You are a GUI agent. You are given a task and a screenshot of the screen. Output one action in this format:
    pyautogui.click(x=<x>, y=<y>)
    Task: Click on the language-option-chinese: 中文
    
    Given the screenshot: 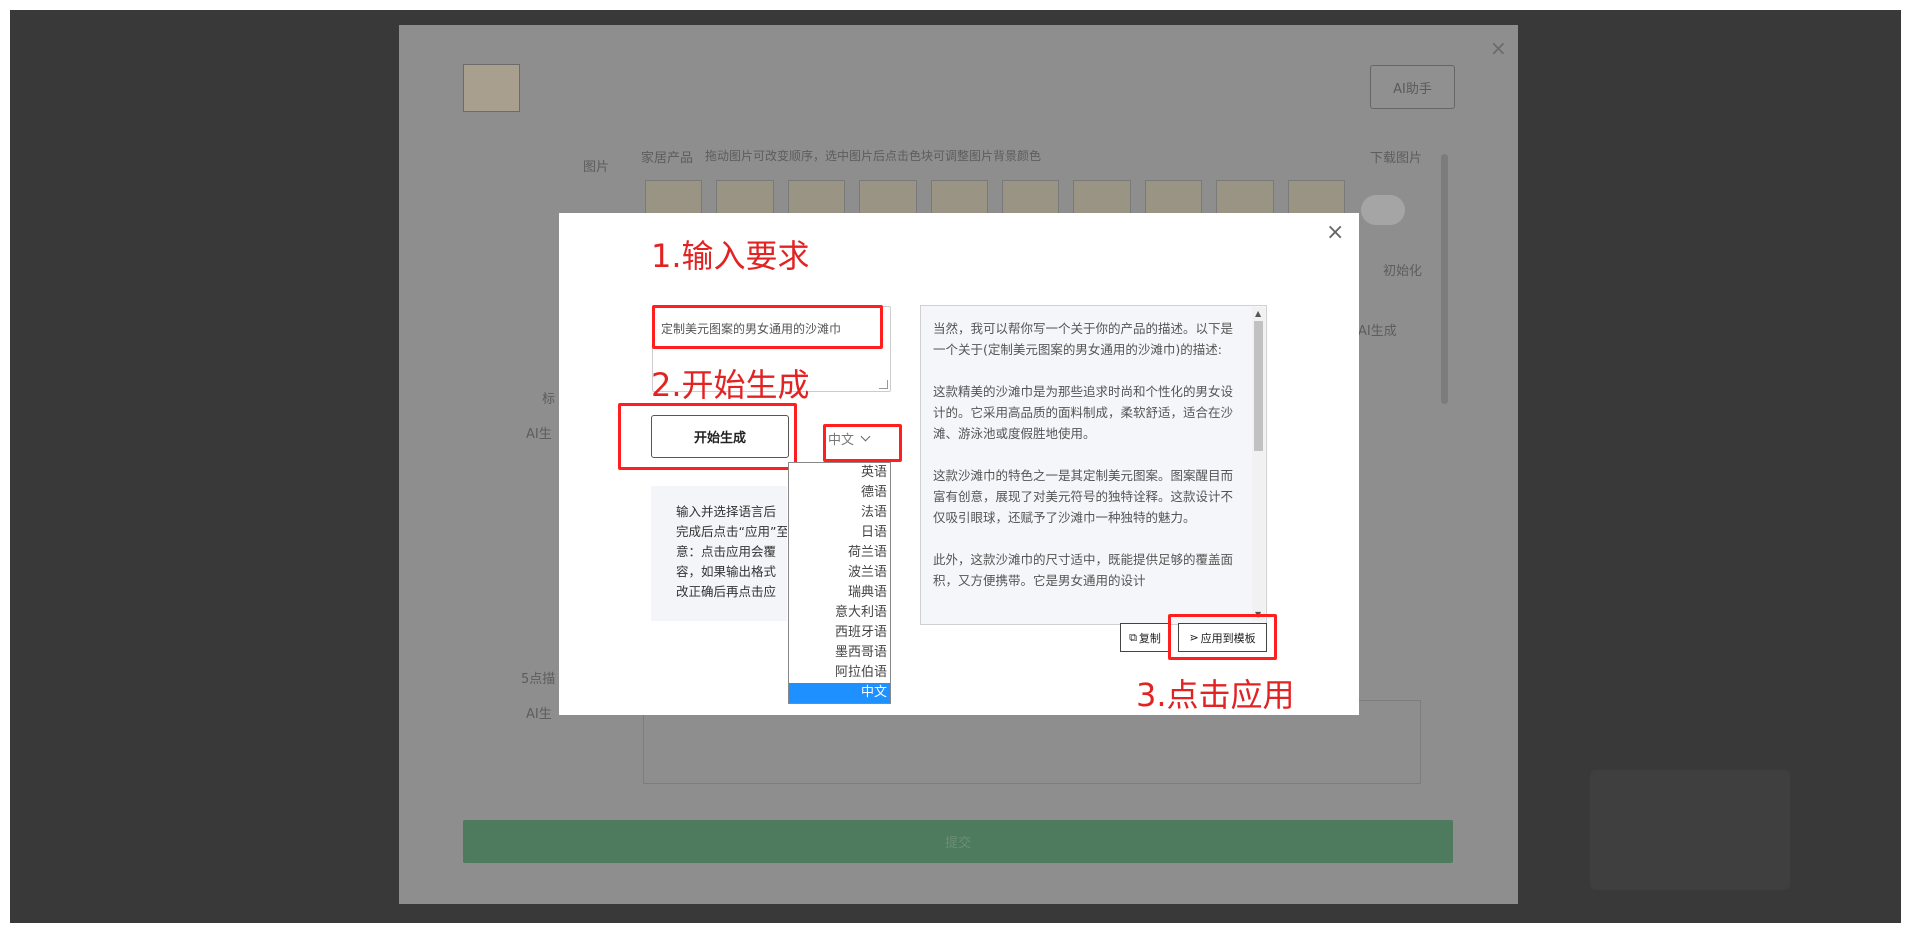 What is the action you would take?
    pyautogui.click(x=839, y=693)
    